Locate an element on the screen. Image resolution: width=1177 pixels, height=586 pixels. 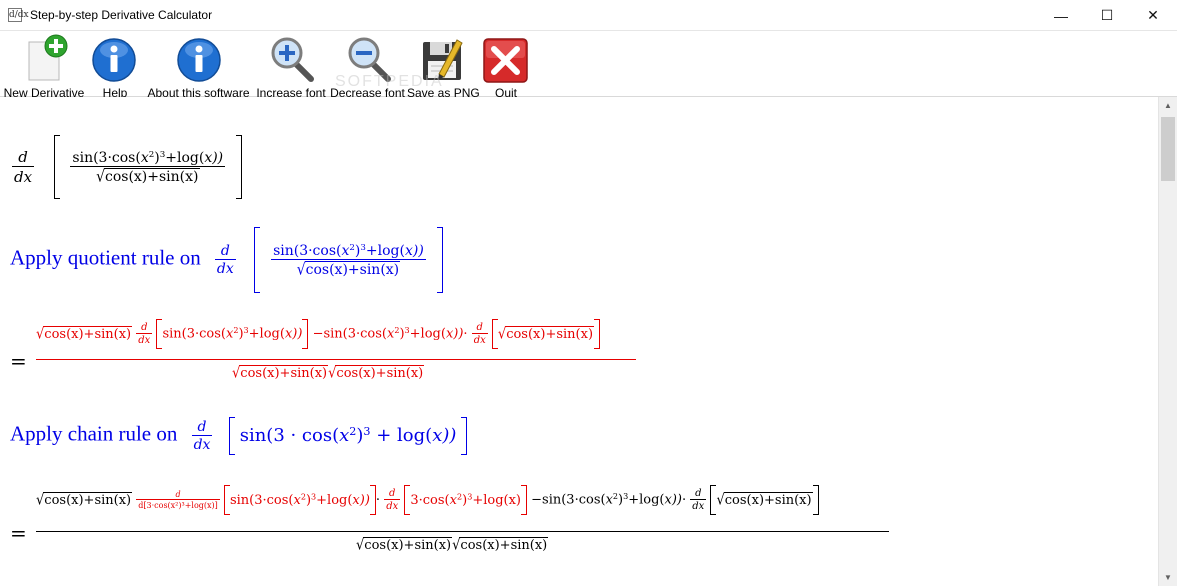
vertical-scrollbar: ▲ ▼ is located at coordinates (1167, 341).